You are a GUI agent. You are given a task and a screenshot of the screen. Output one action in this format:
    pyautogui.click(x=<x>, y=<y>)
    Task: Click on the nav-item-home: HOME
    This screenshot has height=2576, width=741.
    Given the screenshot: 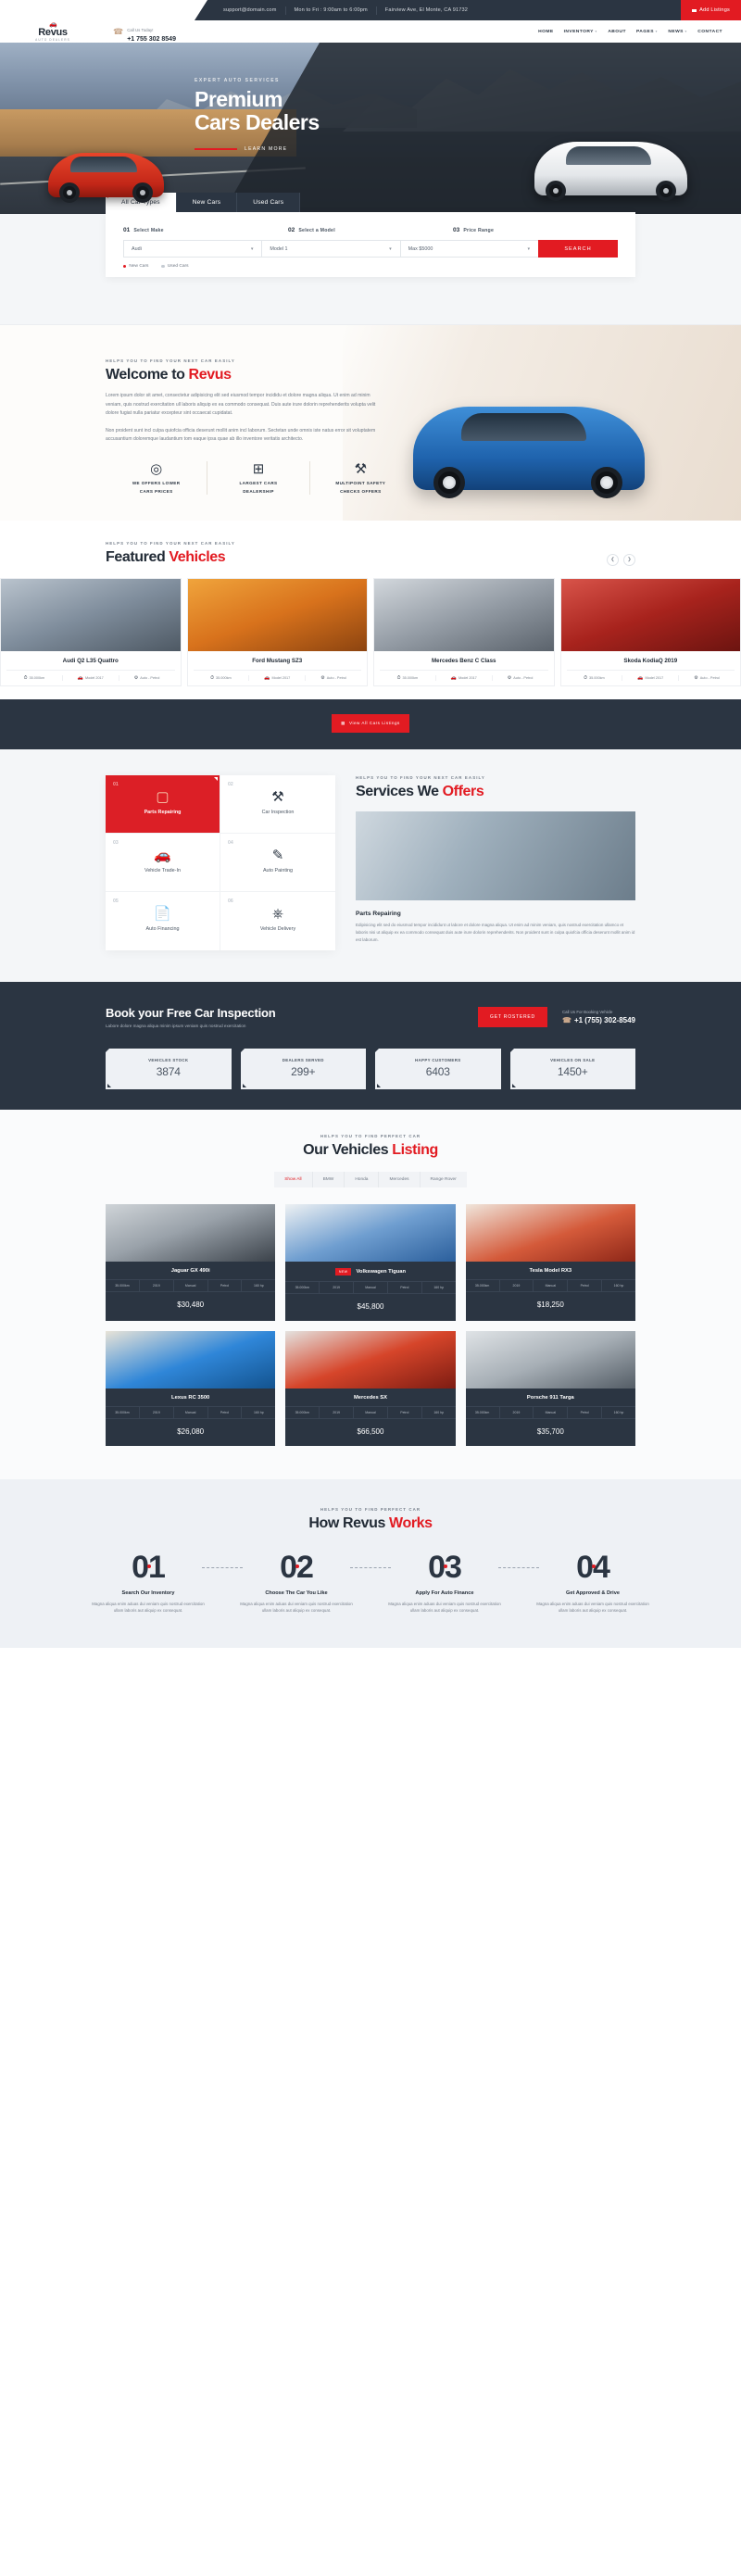 What is the action you would take?
    pyautogui.click(x=545, y=32)
    